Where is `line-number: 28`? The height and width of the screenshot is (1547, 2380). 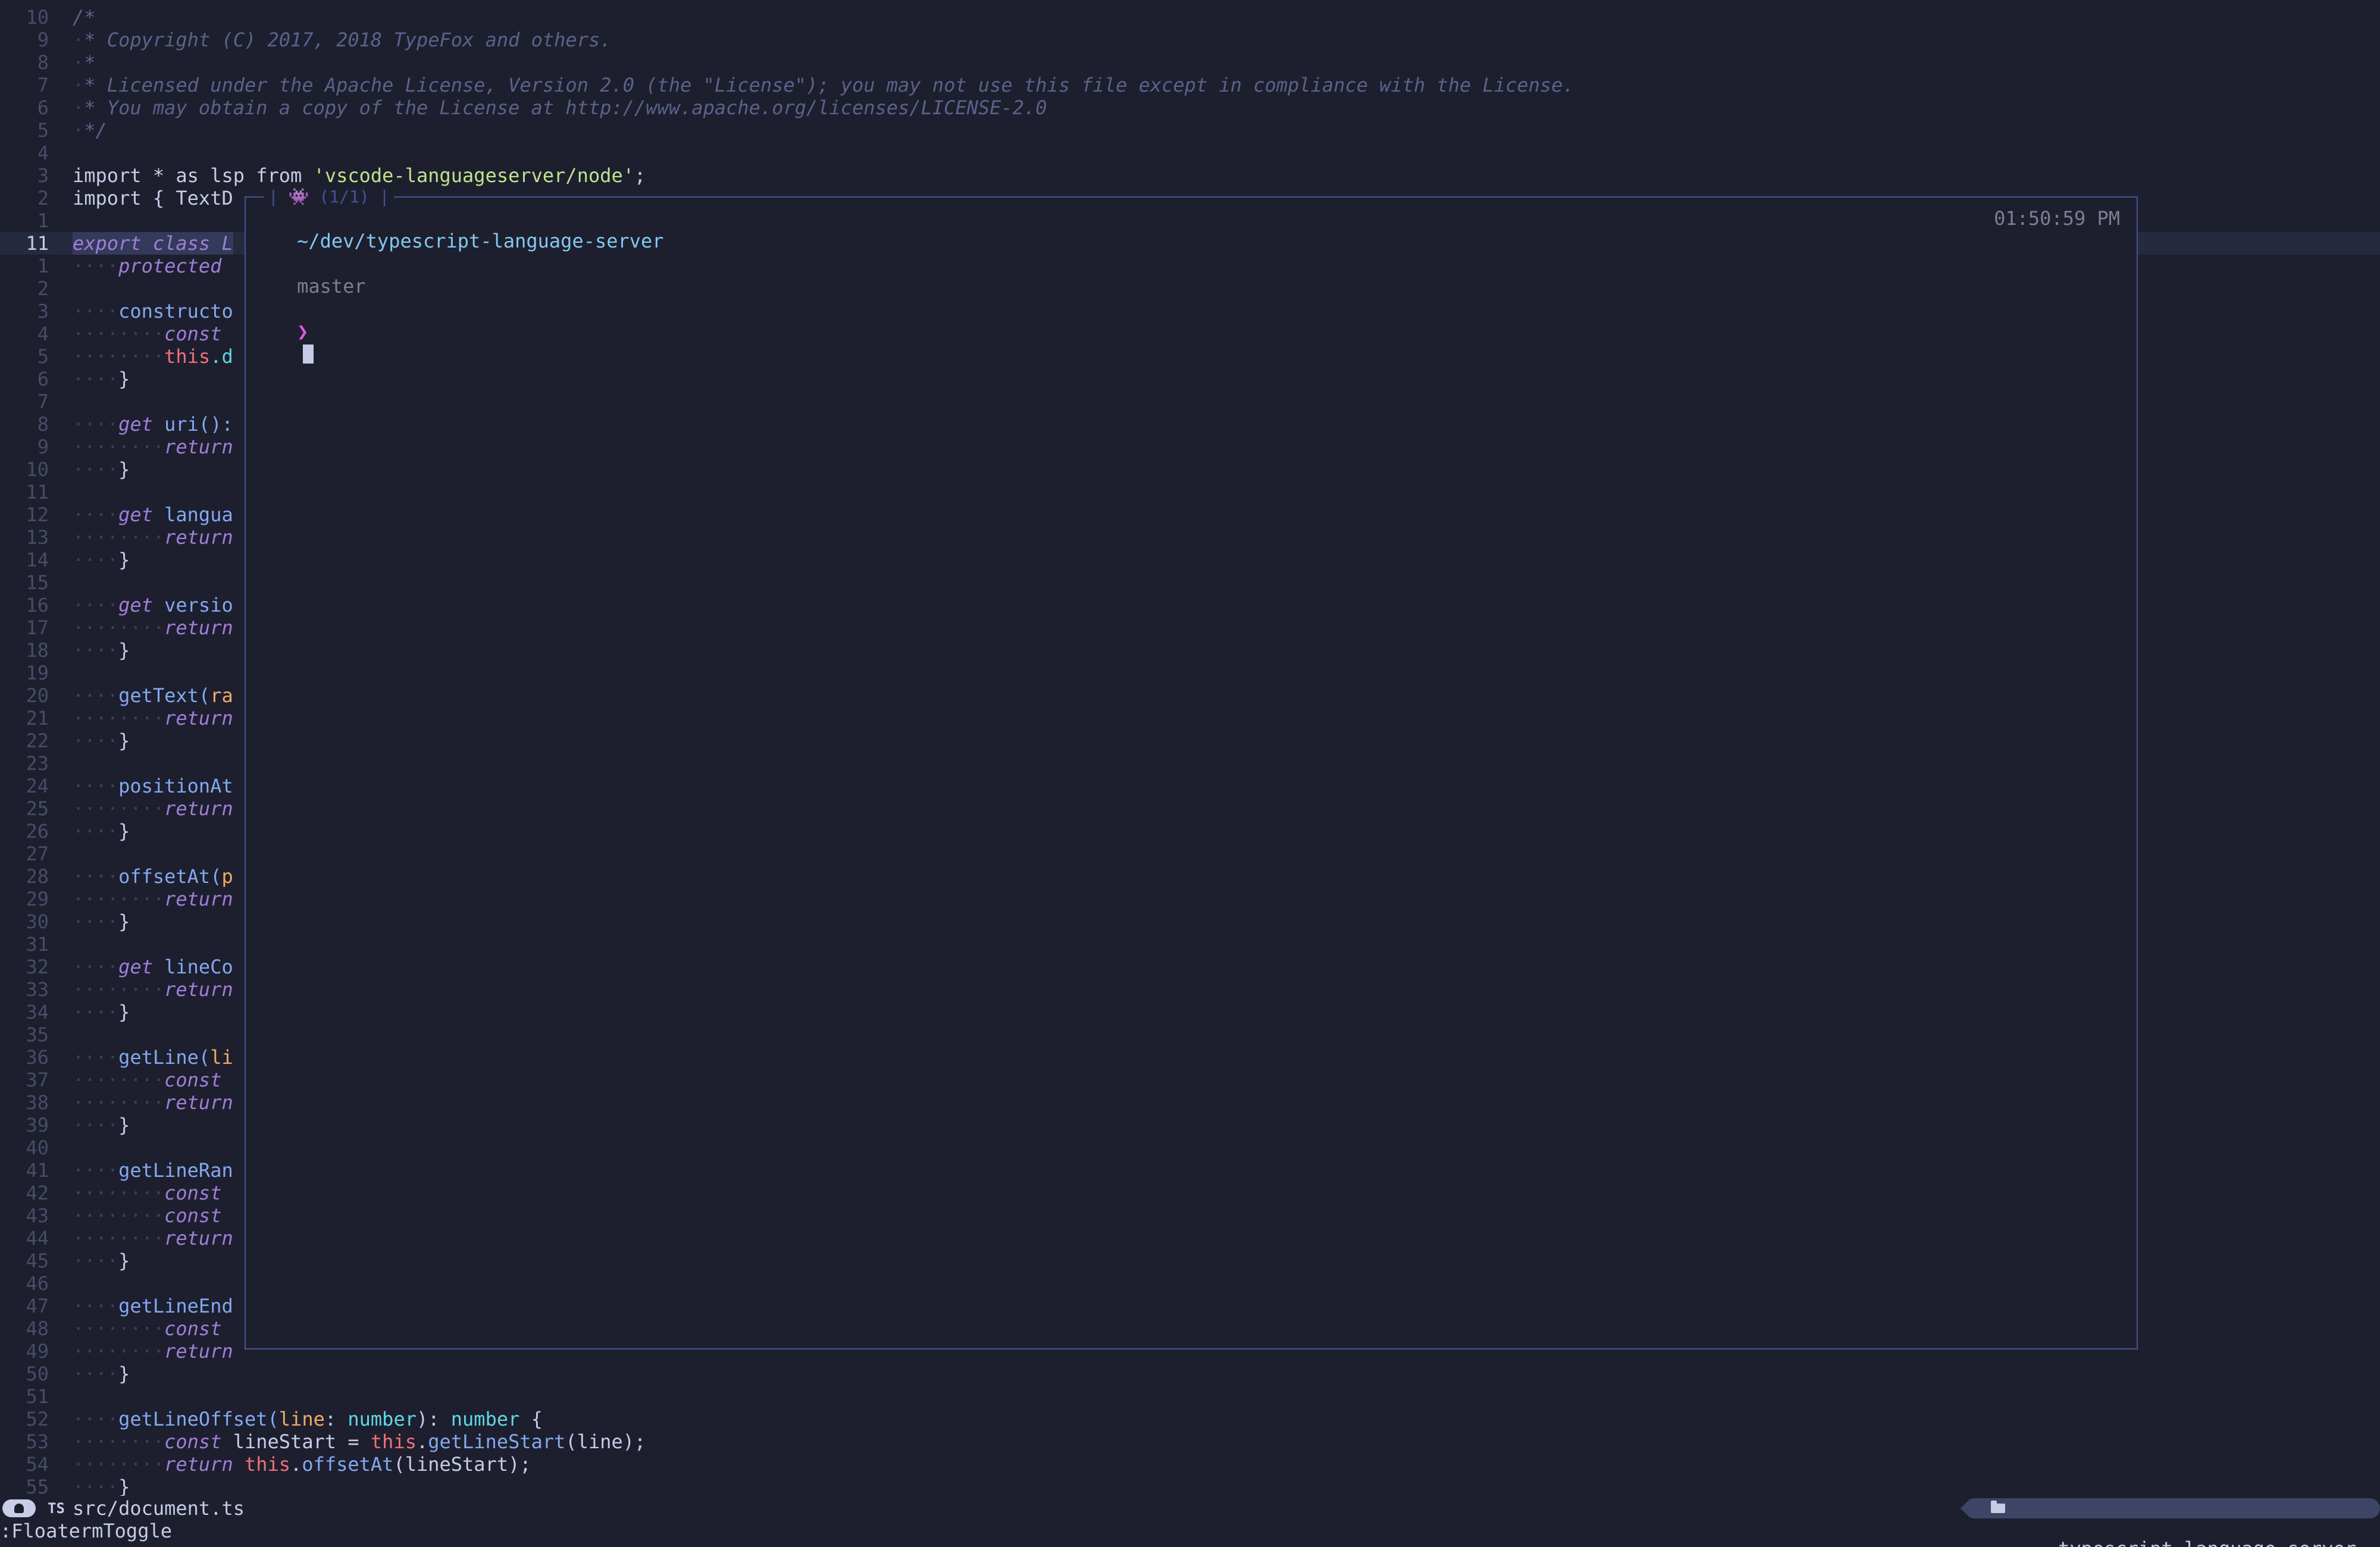 line-number: 28 is located at coordinates (37, 876).